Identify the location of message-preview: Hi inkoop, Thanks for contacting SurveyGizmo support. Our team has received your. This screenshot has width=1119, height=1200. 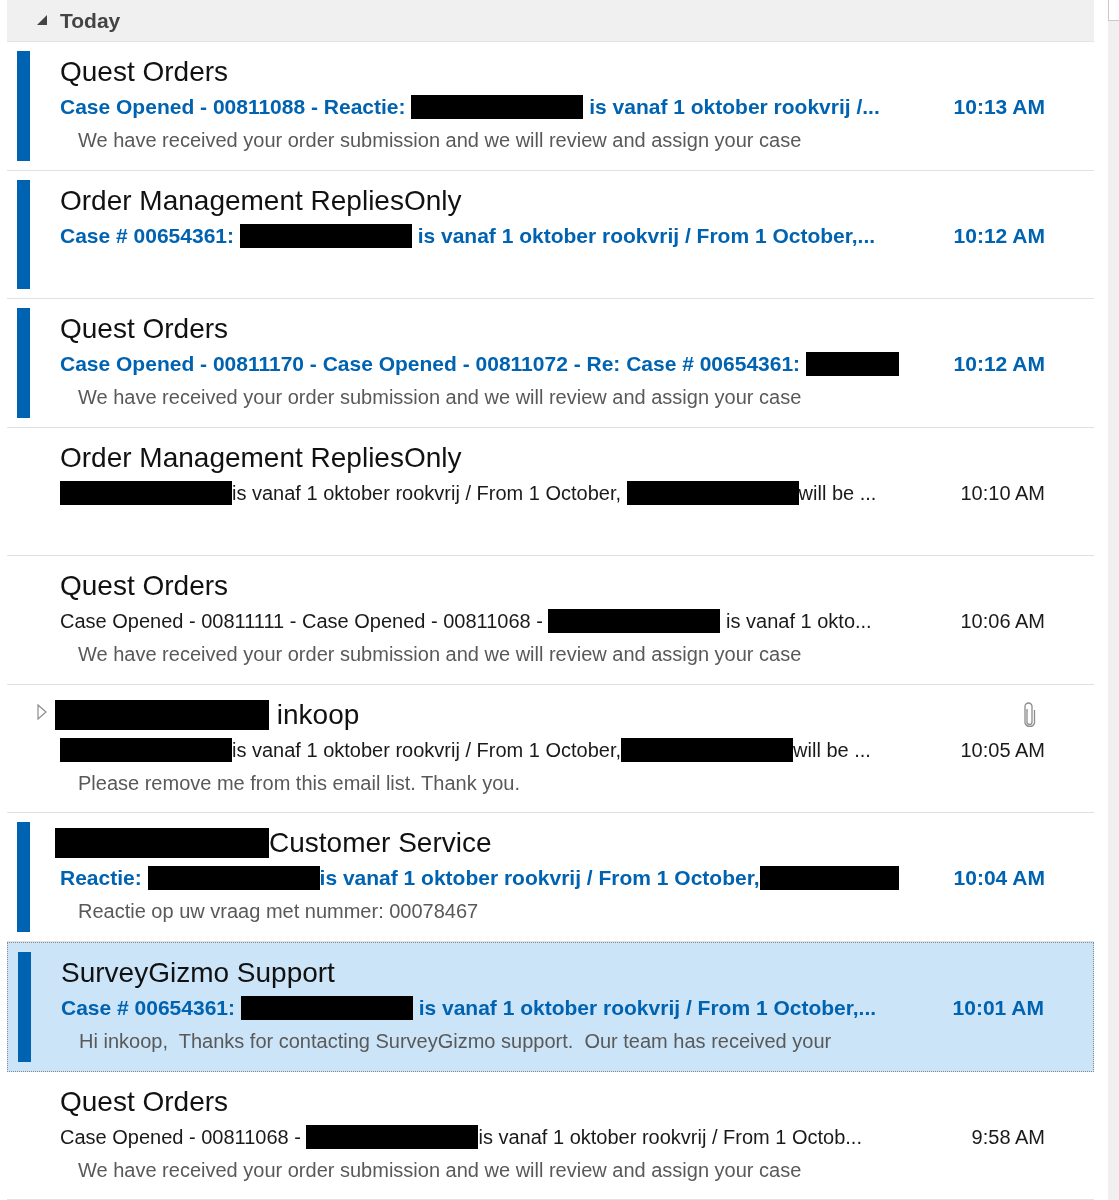
(455, 1041).